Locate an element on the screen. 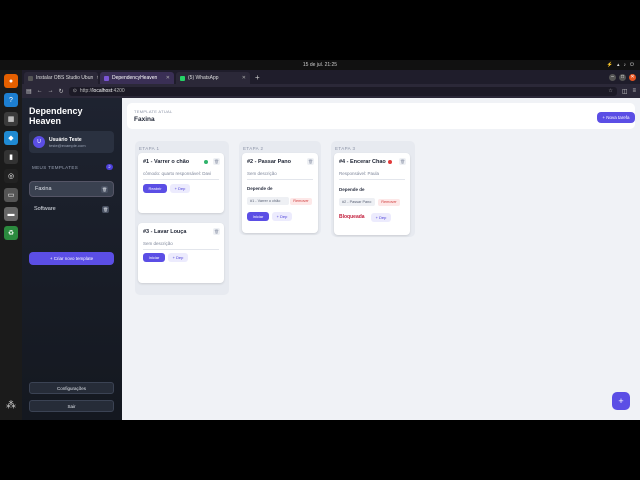 The height and width of the screenshot is (480, 640). depends-on-label: Depende de is located at coordinates (260, 188).